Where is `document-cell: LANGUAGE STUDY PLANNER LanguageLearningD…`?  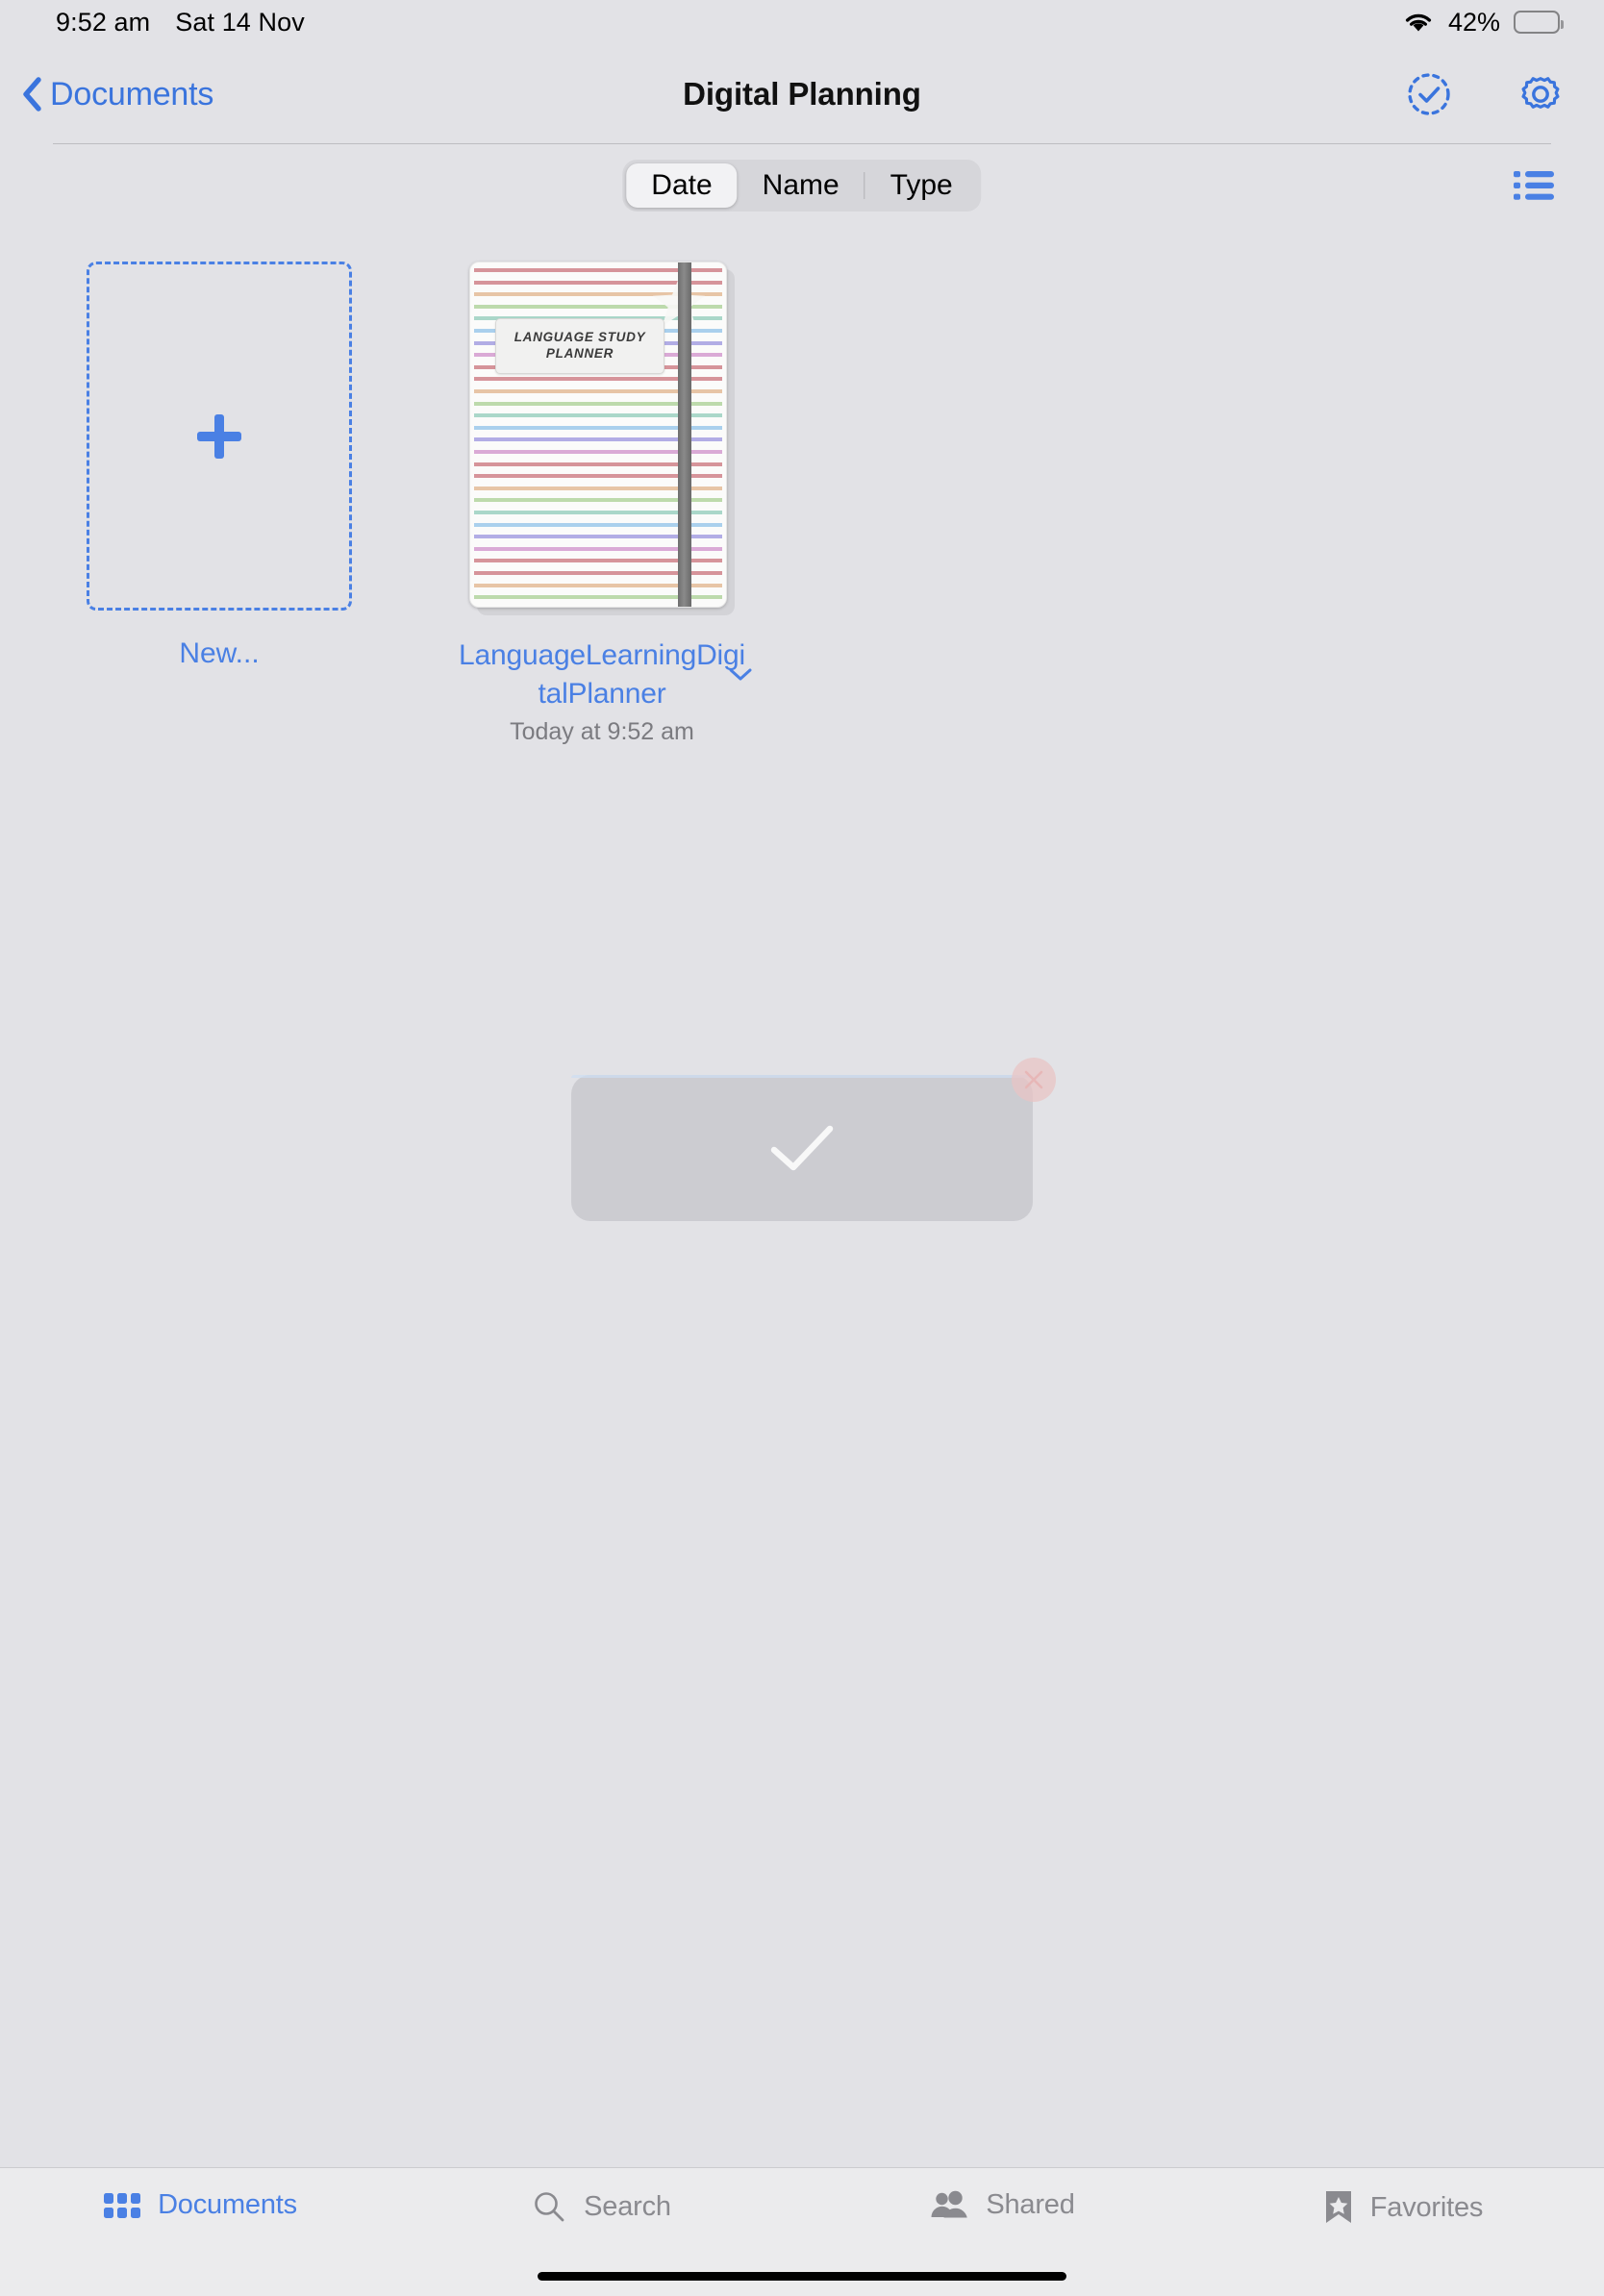 document-cell: LANGUAGE STUDY PLANNER LanguageLearningD… is located at coordinates (605, 504).